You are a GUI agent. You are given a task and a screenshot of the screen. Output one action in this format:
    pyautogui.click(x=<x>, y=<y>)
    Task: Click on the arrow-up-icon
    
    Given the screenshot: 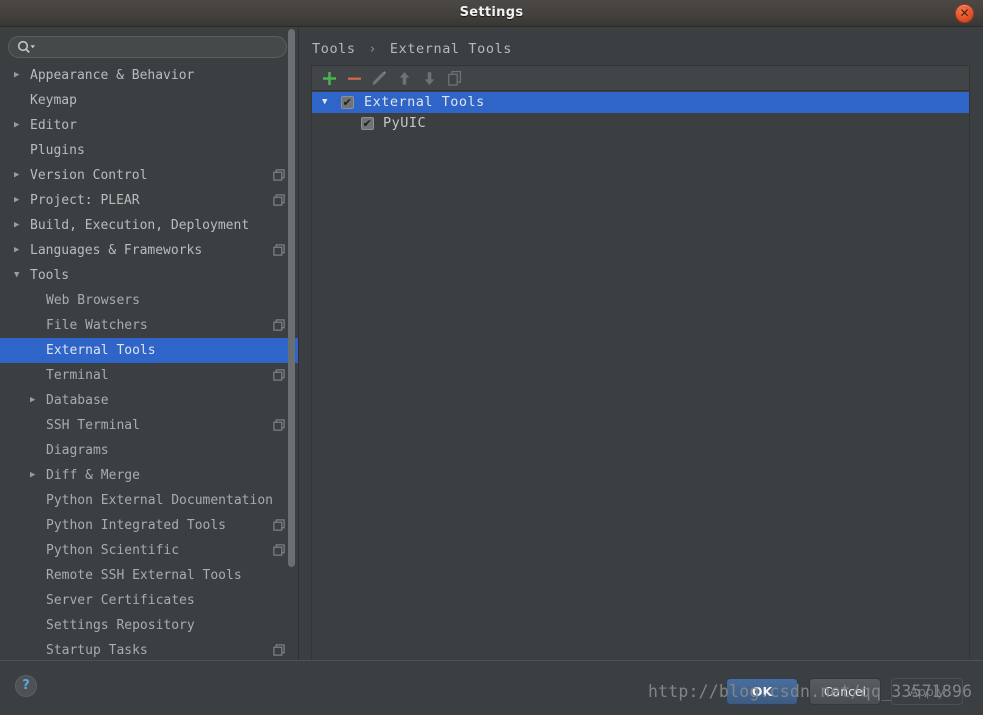 What is the action you would take?
    pyautogui.click(x=404, y=78)
    